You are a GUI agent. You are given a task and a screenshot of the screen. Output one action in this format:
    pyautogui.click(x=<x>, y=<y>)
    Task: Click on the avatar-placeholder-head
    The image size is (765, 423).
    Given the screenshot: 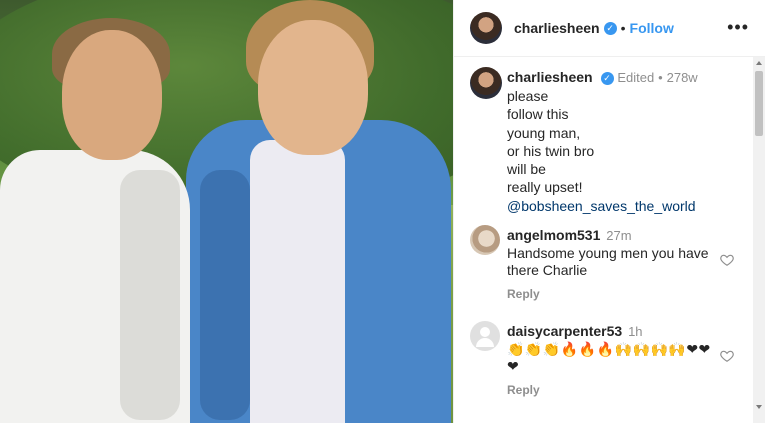 What is the action you would take?
    pyautogui.click(x=485, y=332)
    